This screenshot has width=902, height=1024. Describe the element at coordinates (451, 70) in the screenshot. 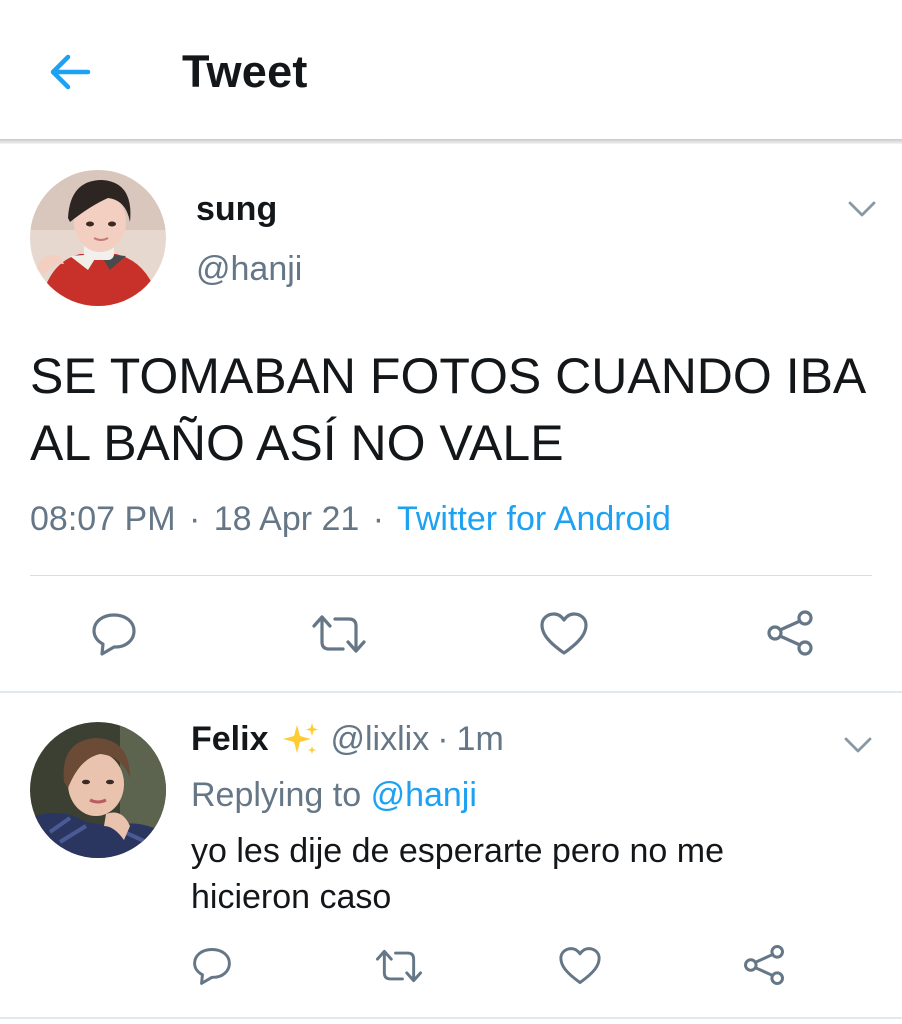

I see `top-bar: Tweet` at that location.